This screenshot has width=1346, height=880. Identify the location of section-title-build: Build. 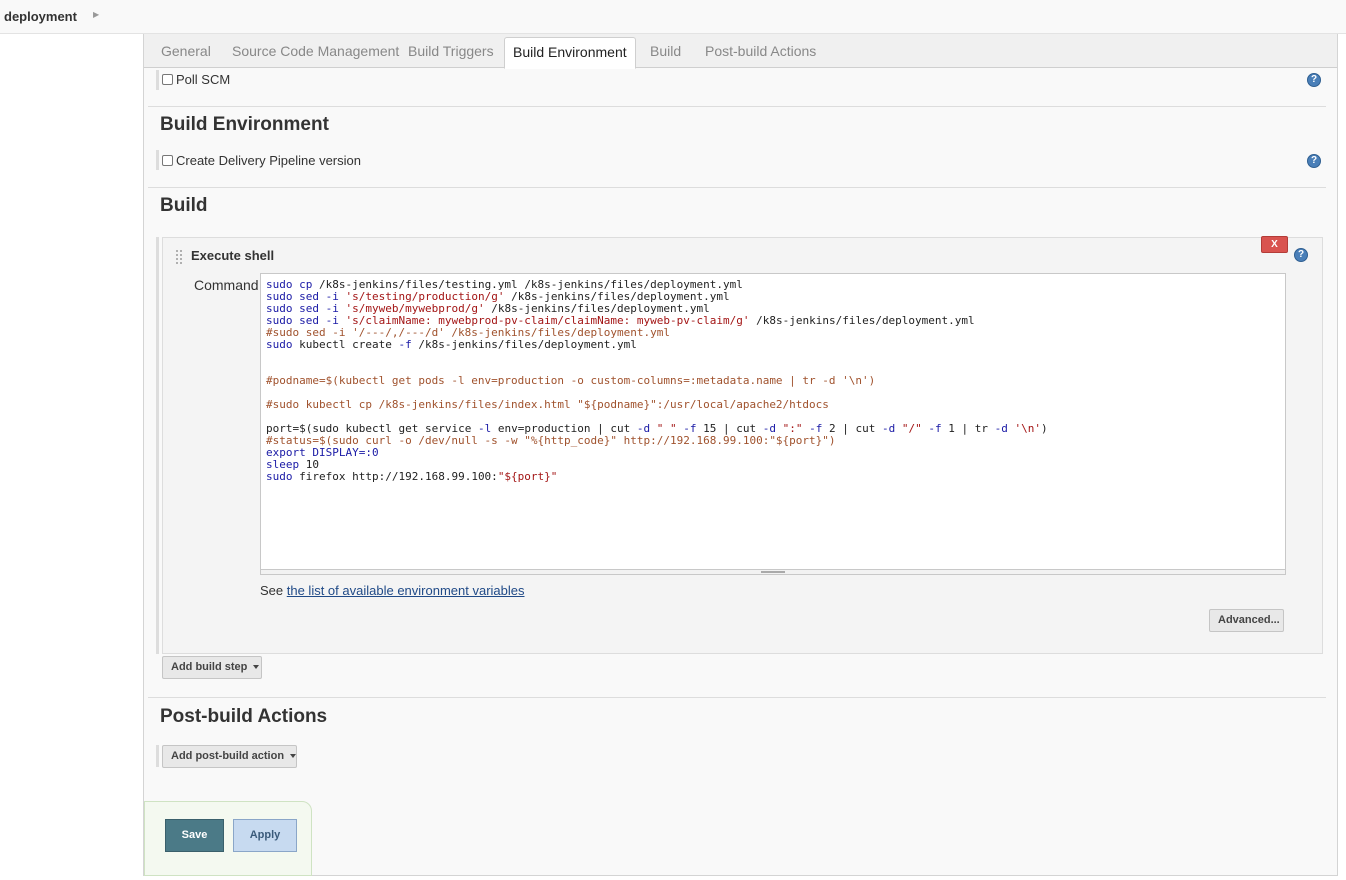
(184, 205).